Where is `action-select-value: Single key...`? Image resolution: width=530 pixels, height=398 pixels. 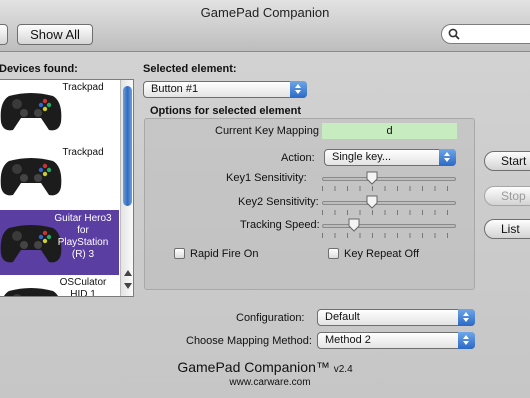
action-select-value: Single key... is located at coordinates (362, 157).